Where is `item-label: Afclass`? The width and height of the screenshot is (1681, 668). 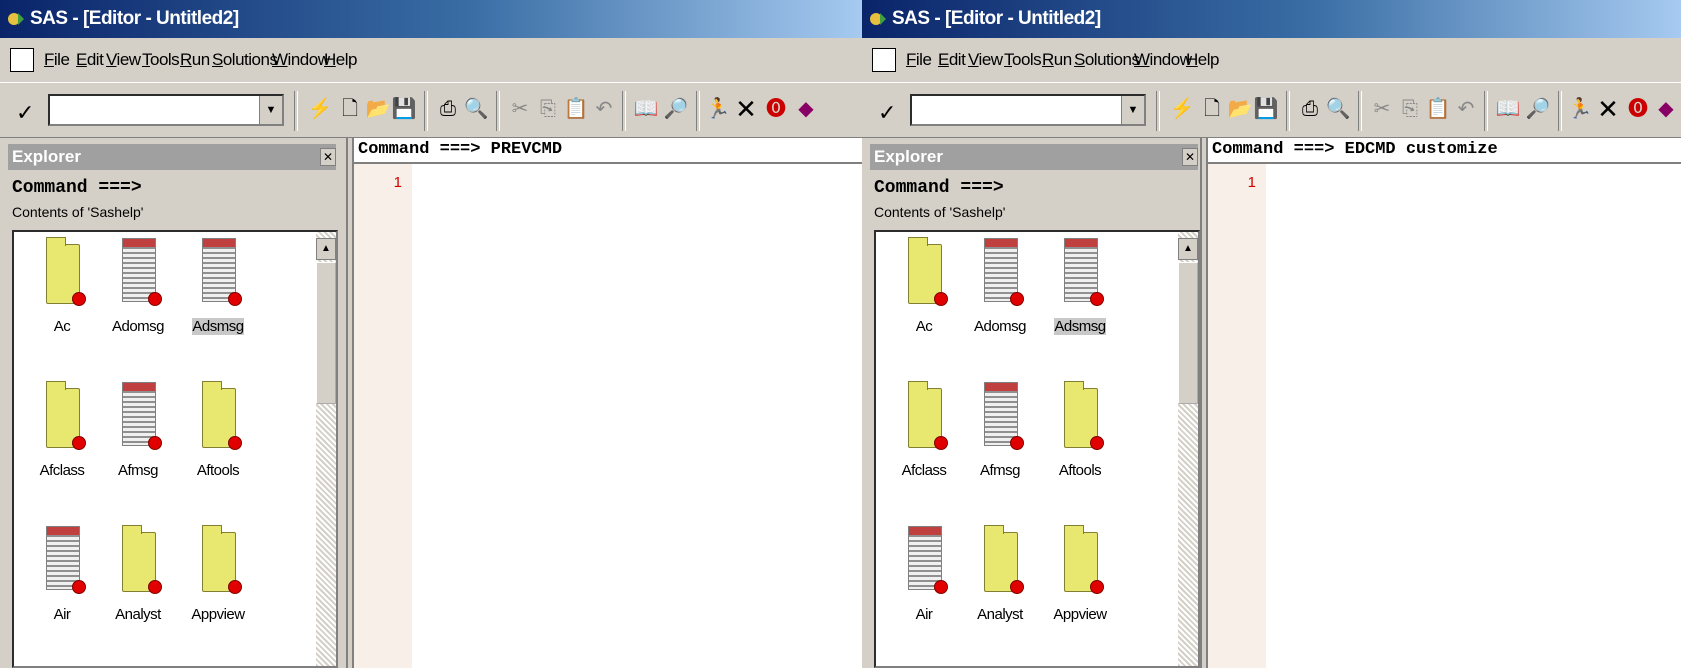 item-label: Afclass is located at coordinates (62, 470).